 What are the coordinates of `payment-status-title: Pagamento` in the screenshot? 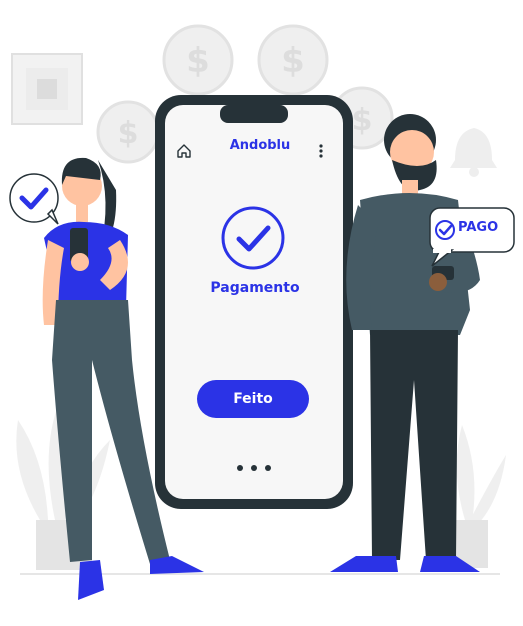 It's located at (255, 288).